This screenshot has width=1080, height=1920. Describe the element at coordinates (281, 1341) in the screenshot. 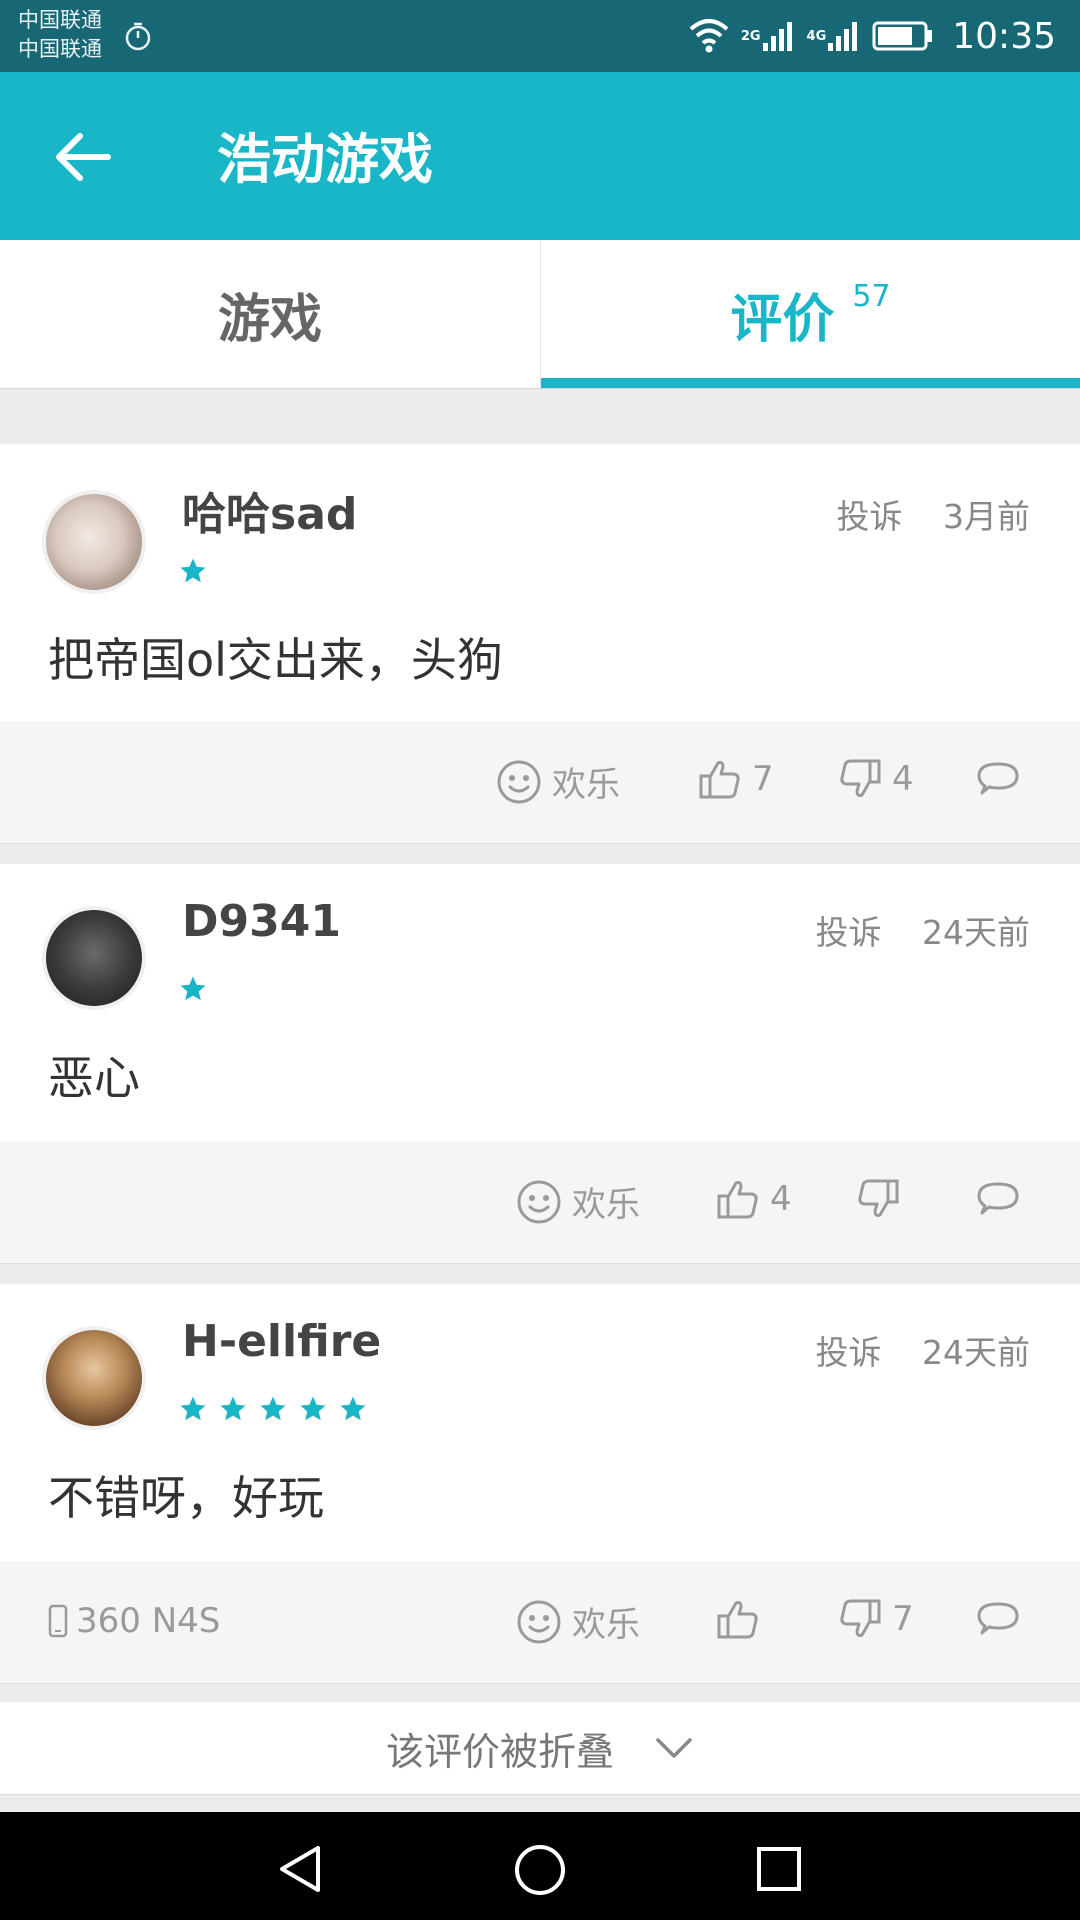

I see `review-username: H-ellfire` at that location.